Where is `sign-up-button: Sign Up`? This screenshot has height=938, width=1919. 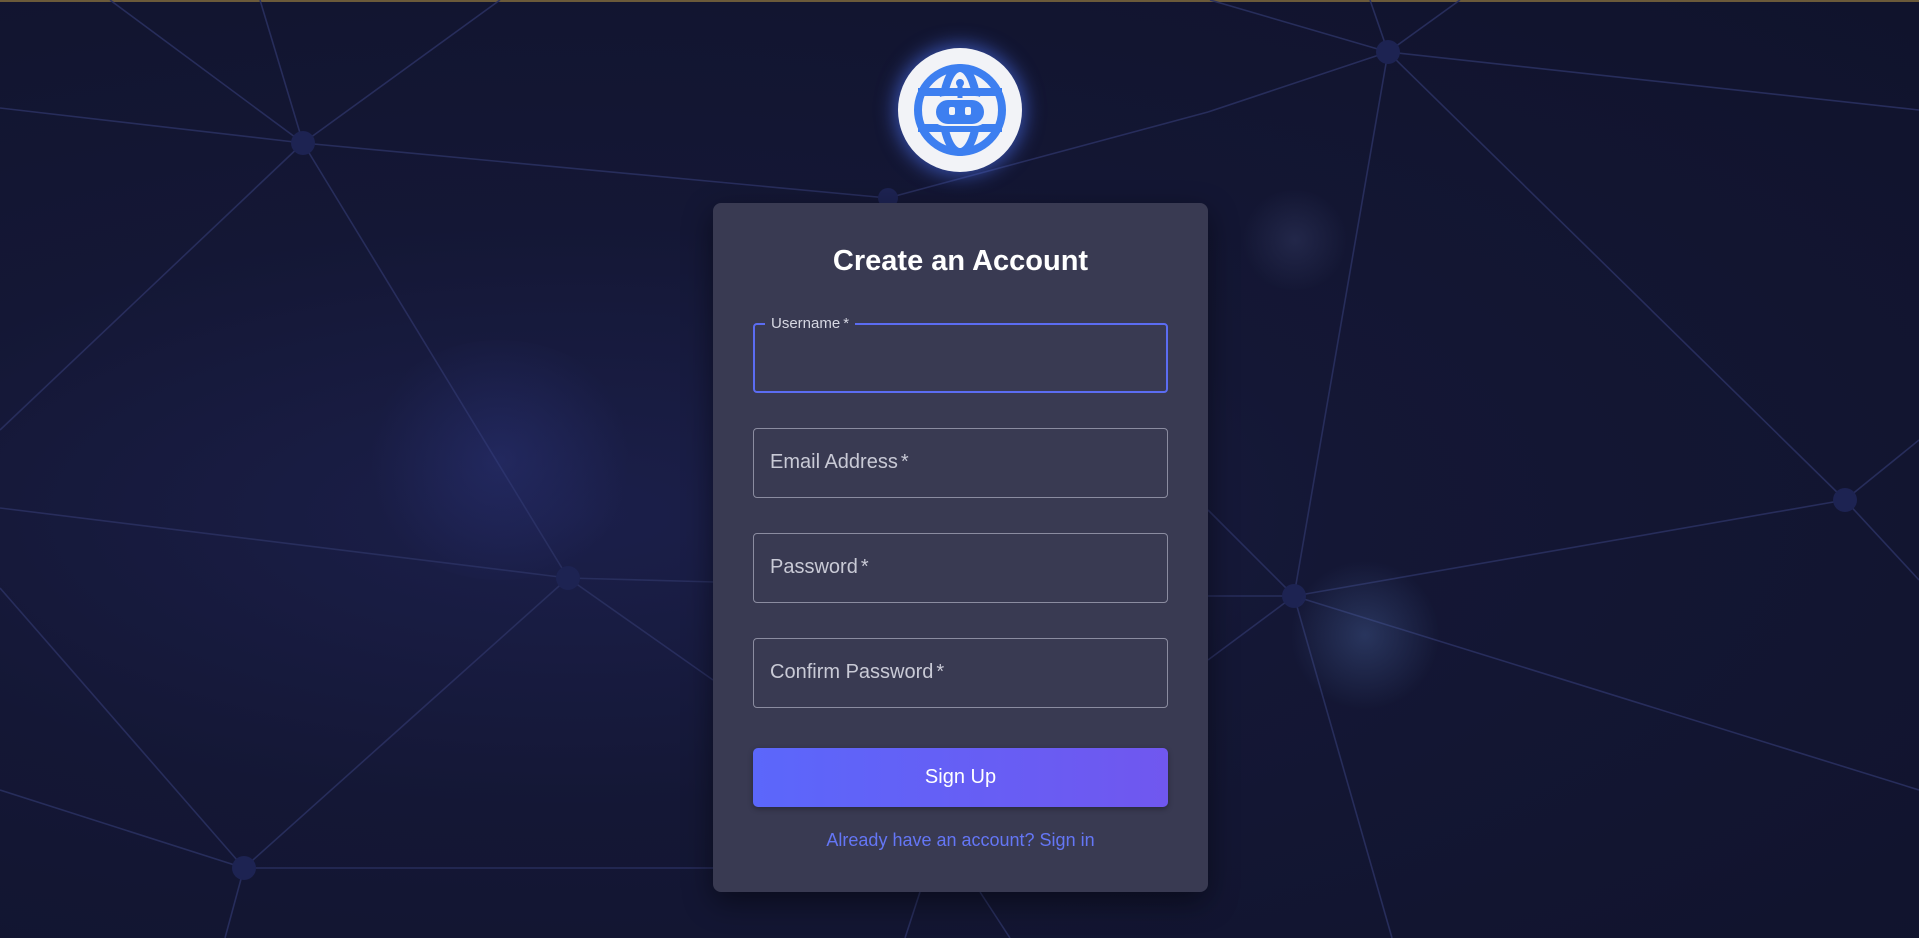 sign-up-button: Sign Up is located at coordinates (960, 777).